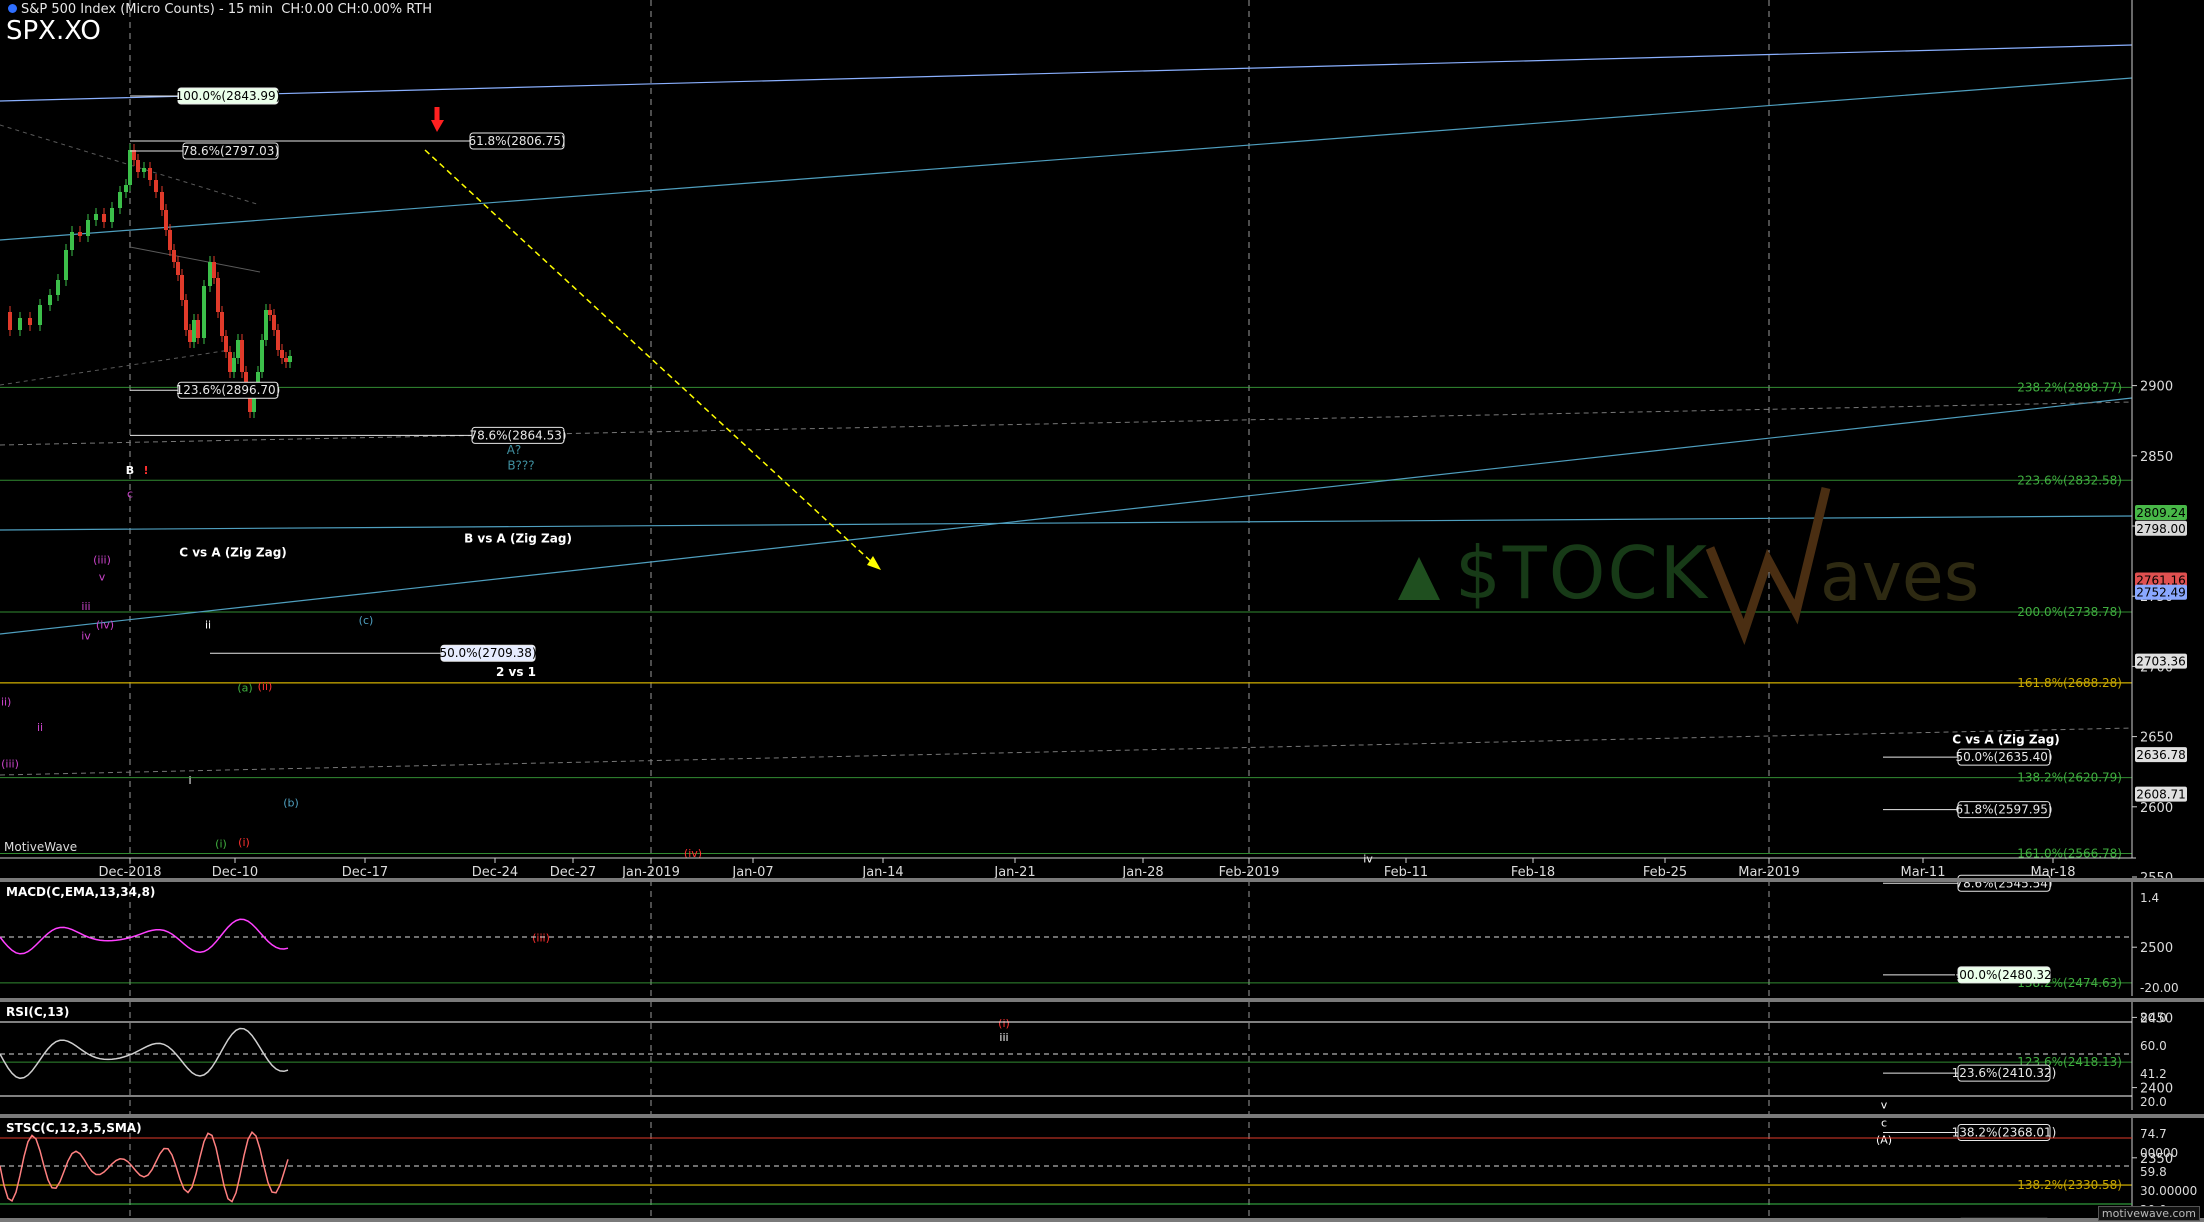 The image size is (2204, 1222). Describe the element at coordinates (145, 470) in the screenshot. I see `wave-label: !` at that location.